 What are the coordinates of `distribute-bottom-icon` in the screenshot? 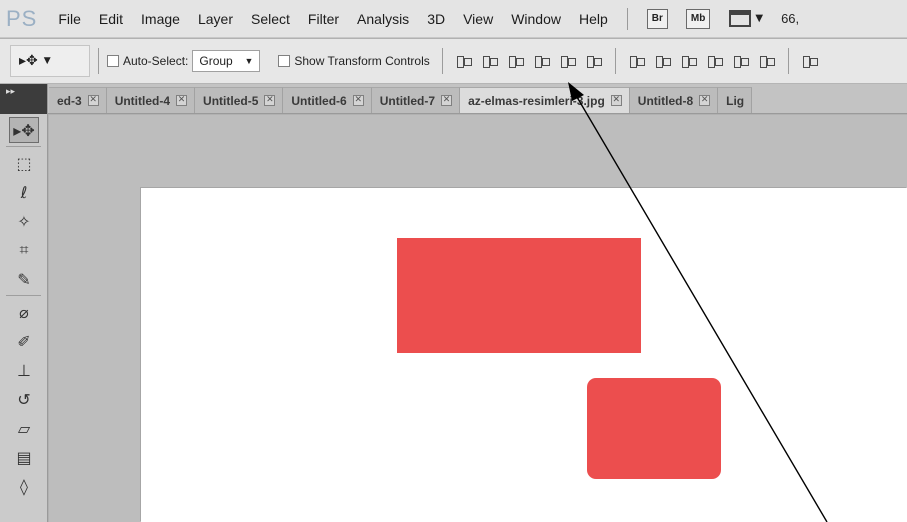 It's located at (689, 61).